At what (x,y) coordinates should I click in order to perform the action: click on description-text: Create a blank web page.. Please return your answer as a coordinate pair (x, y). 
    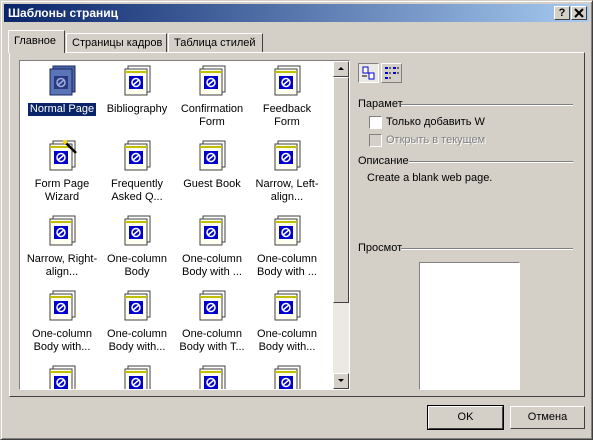
    Looking at the image, I should click on (430, 178).